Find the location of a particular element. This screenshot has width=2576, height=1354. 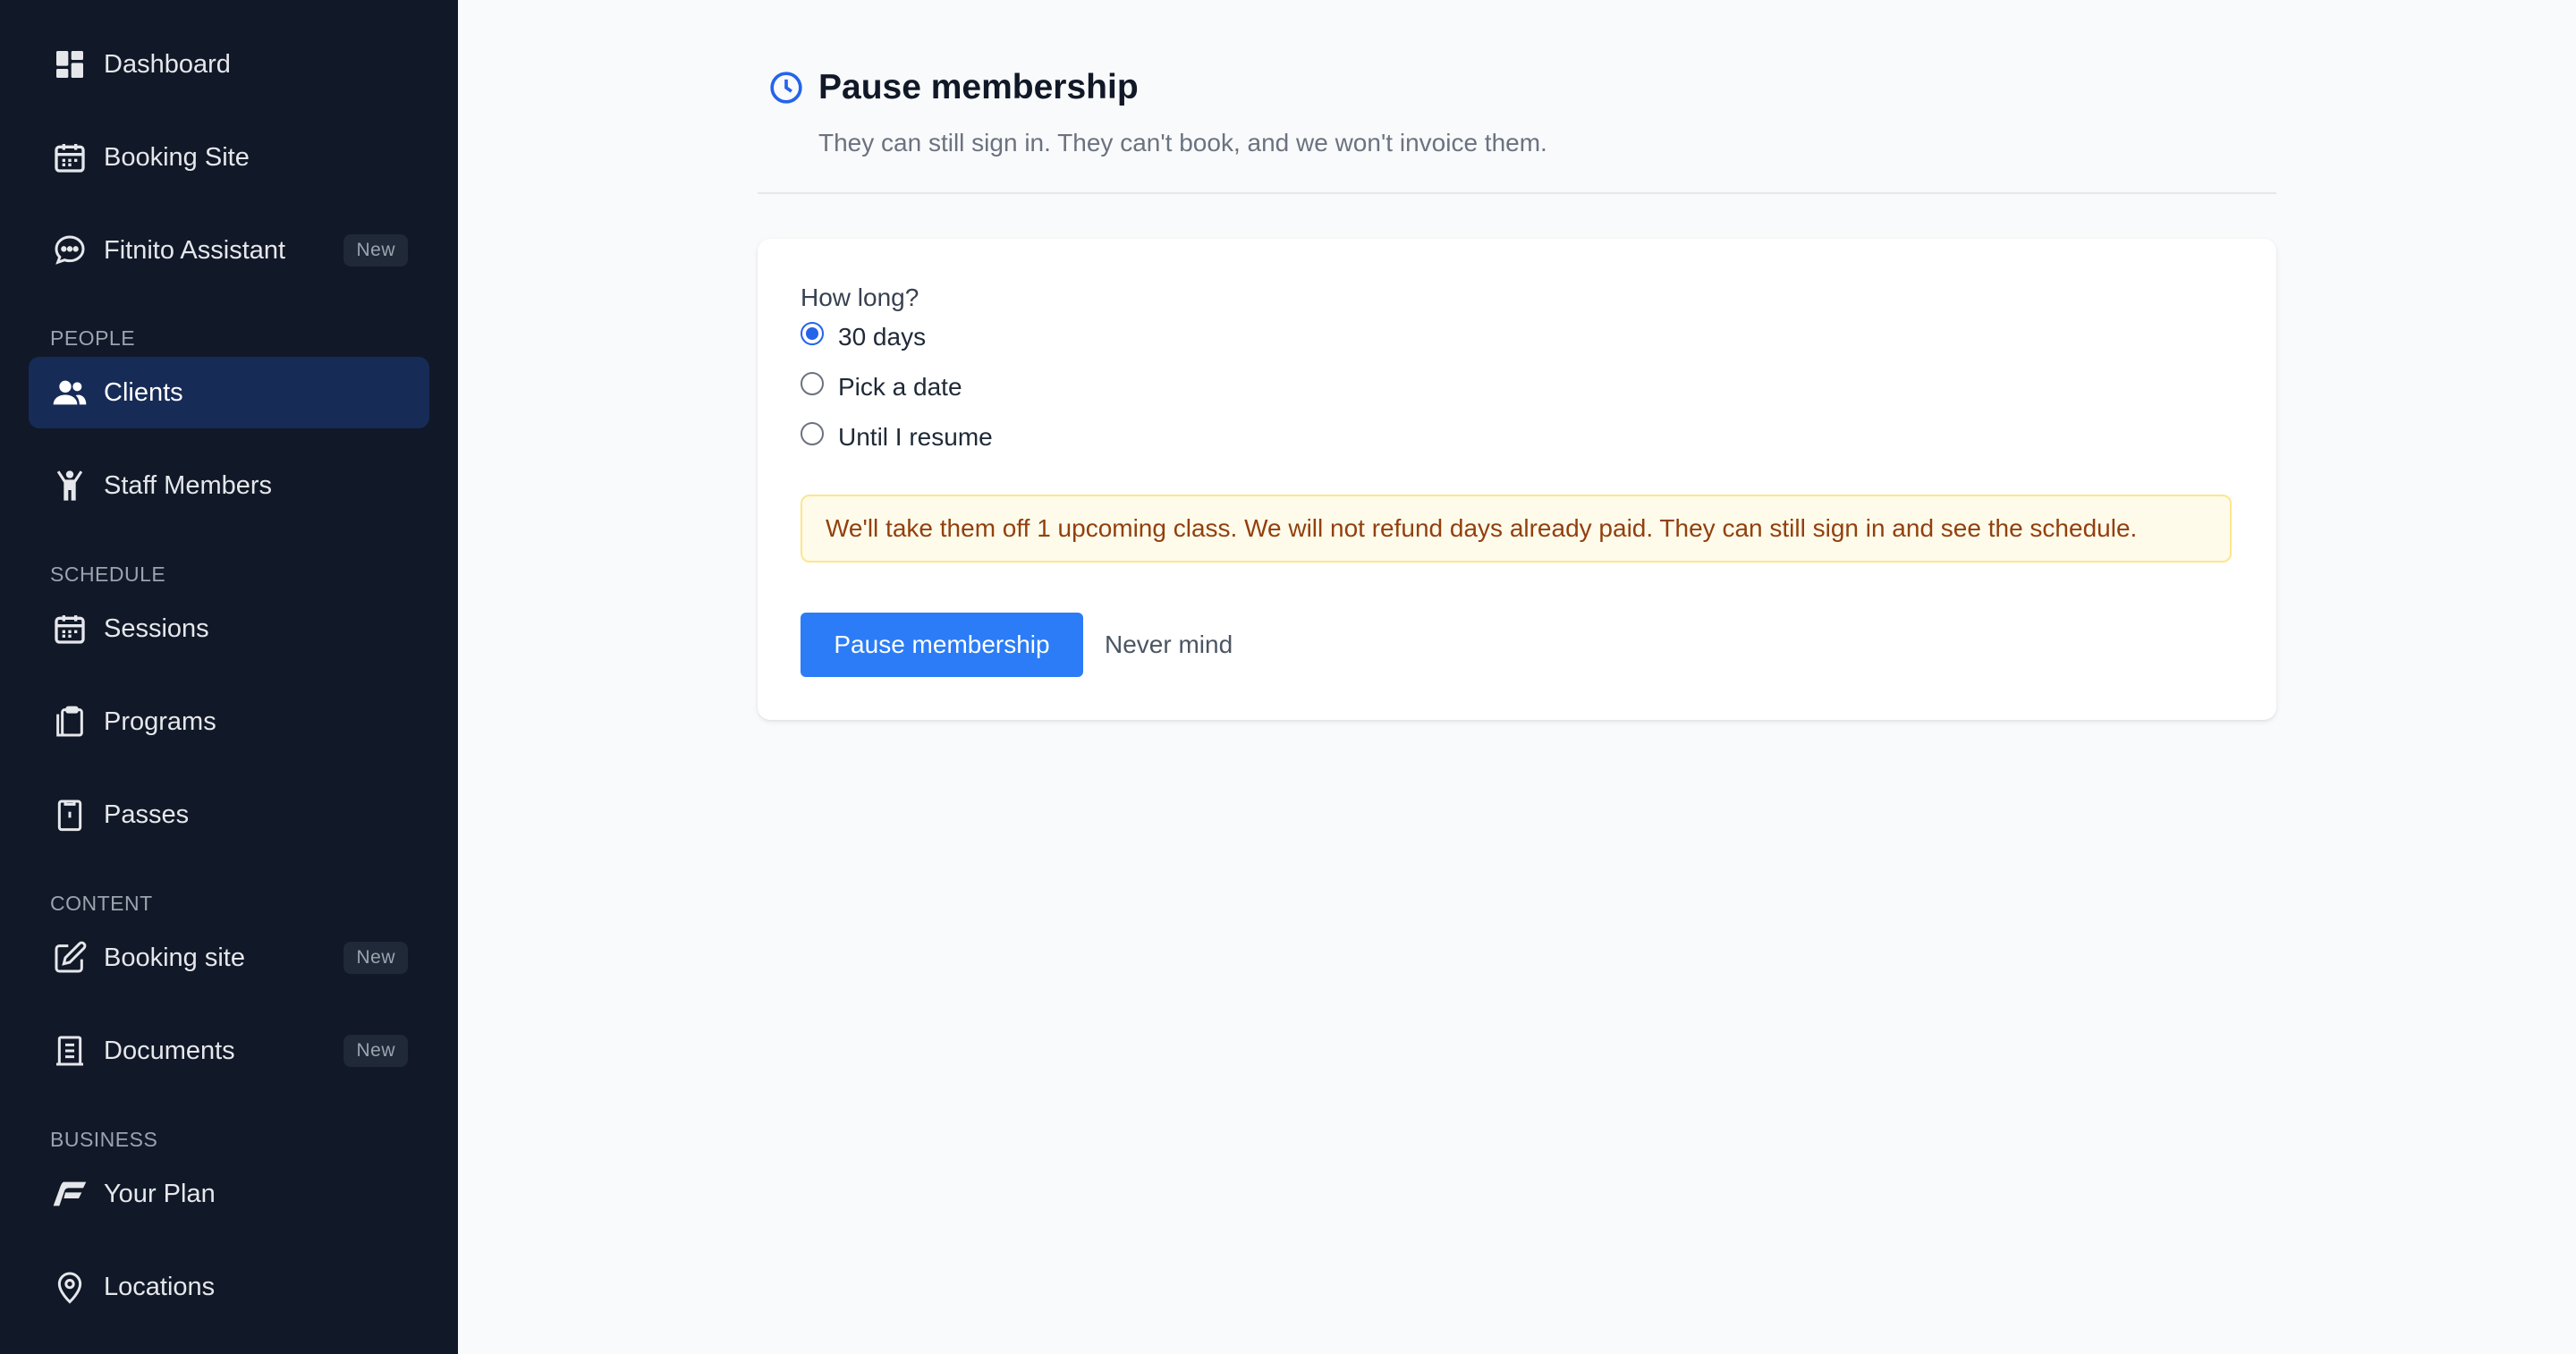

sidebar-item-documents: Documents New is located at coordinates (229, 1051).